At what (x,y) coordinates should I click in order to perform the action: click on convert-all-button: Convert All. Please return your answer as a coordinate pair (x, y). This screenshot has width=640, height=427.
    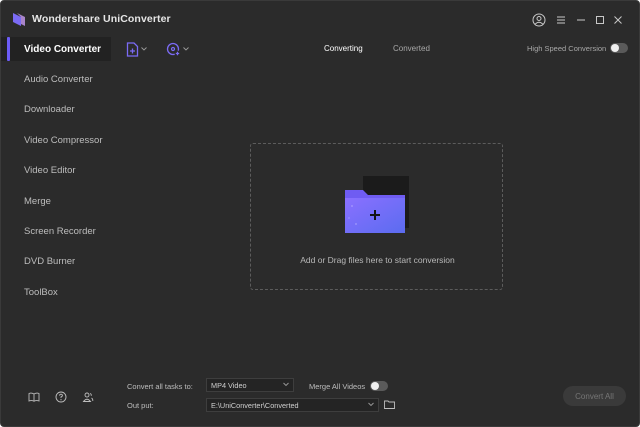
    Looking at the image, I should click on (594, 396).